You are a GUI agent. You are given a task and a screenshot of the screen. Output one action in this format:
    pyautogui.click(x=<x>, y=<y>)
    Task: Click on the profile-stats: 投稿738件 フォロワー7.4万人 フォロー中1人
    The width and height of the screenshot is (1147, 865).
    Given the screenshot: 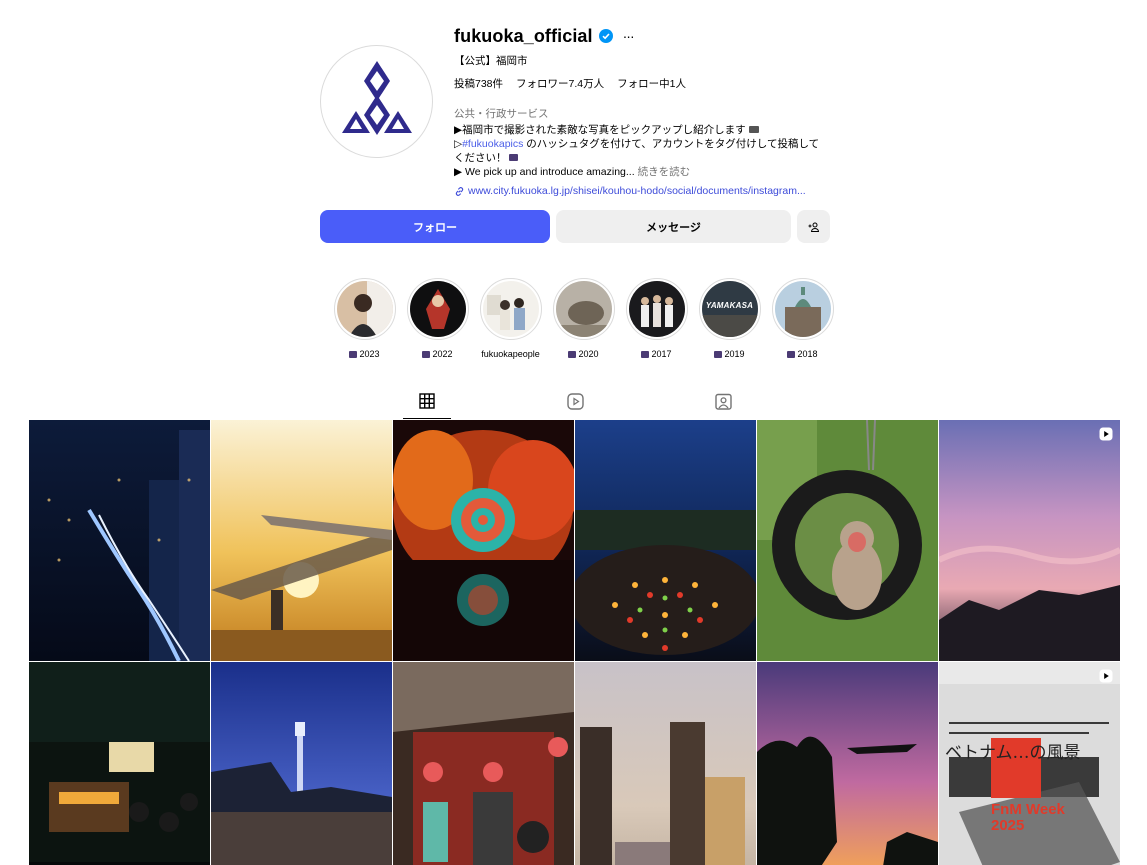 What is the action you would take?
    pyautogui.click(x=644, y=83)
    